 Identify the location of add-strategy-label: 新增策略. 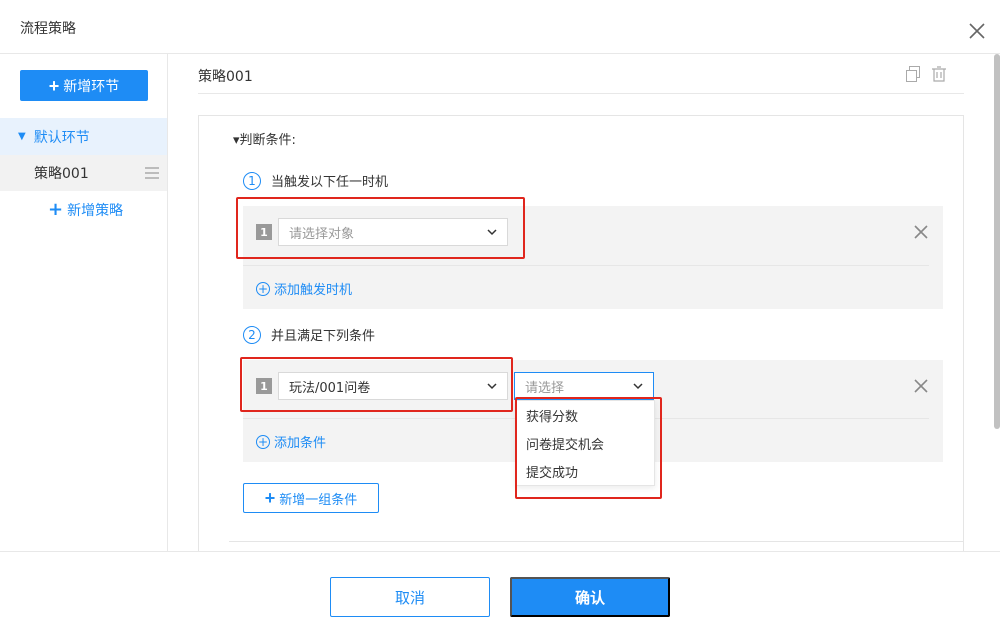
(95, 211).